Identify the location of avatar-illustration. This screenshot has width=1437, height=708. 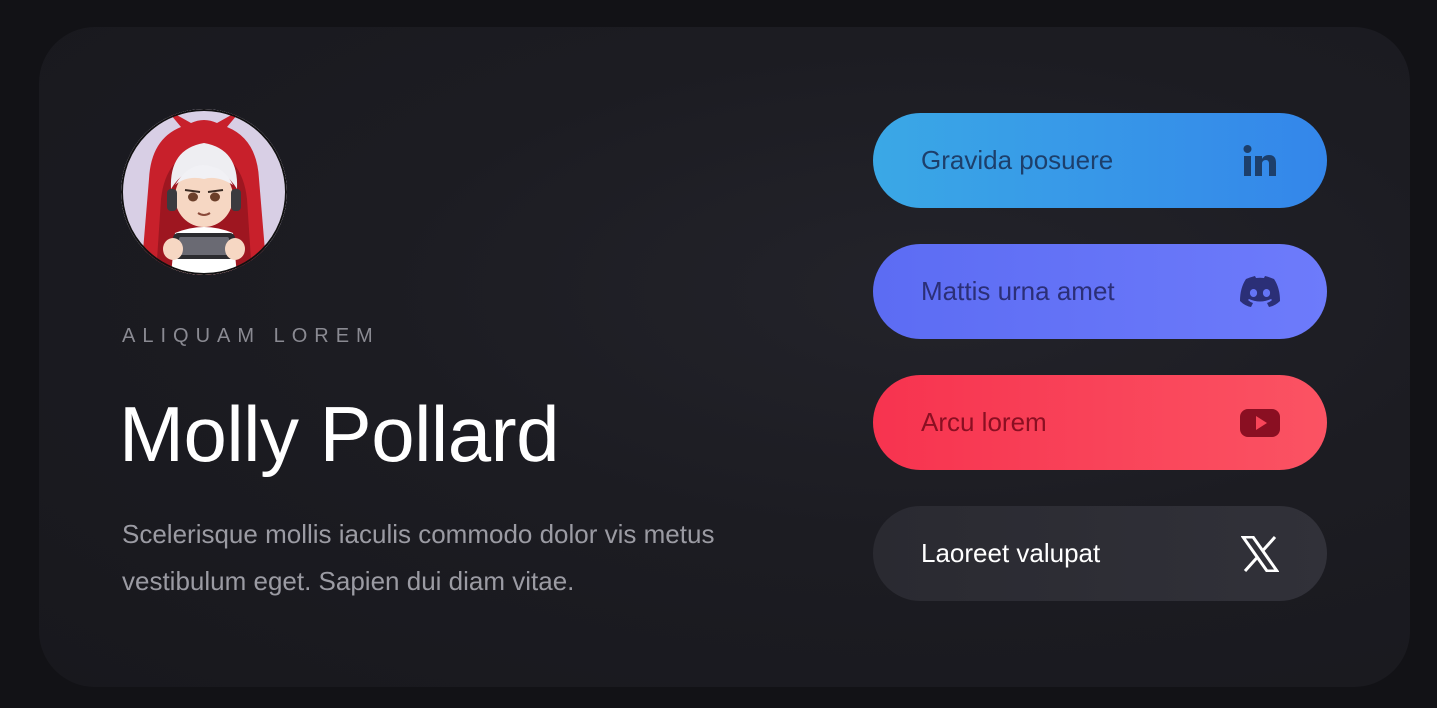
(204, 192).